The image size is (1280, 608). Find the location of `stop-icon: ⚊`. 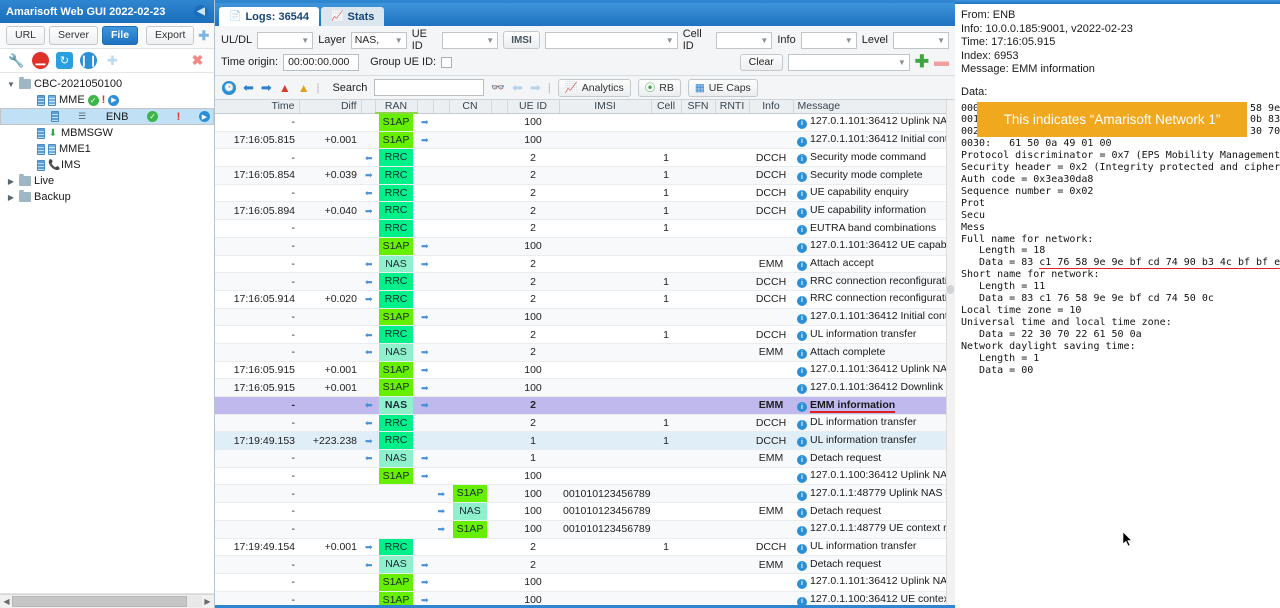

stop-icon: ⚊ is located at coordinates (40, 60).